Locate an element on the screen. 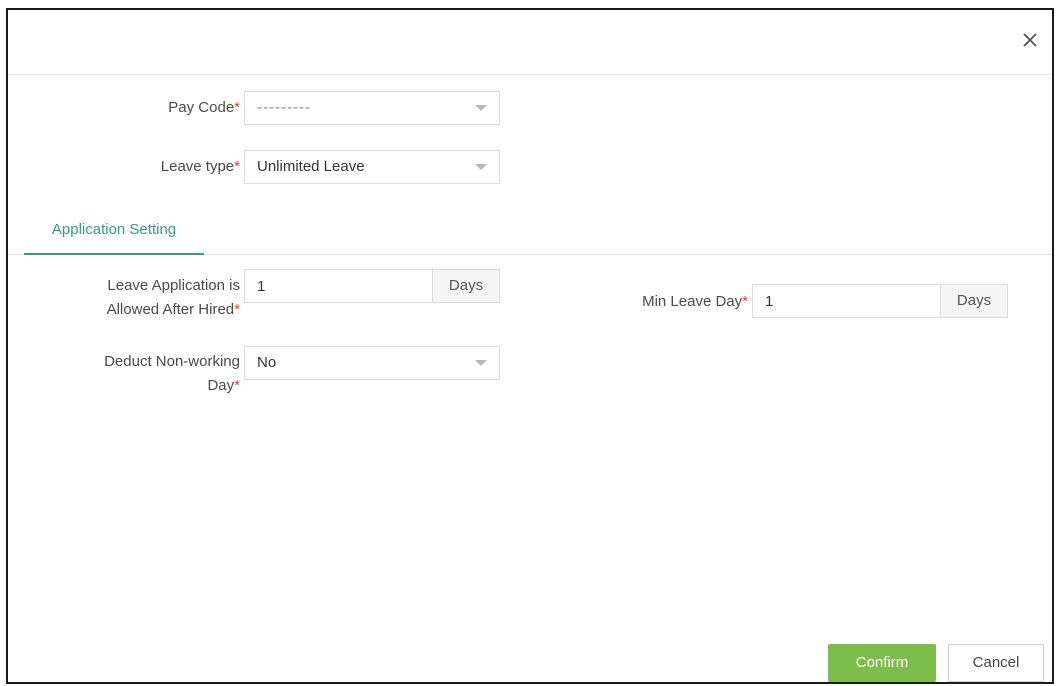 This screenshot has width=1060, height=686. min-leave-day-label: Min Leave Day* is located at coordinates (658, 302).